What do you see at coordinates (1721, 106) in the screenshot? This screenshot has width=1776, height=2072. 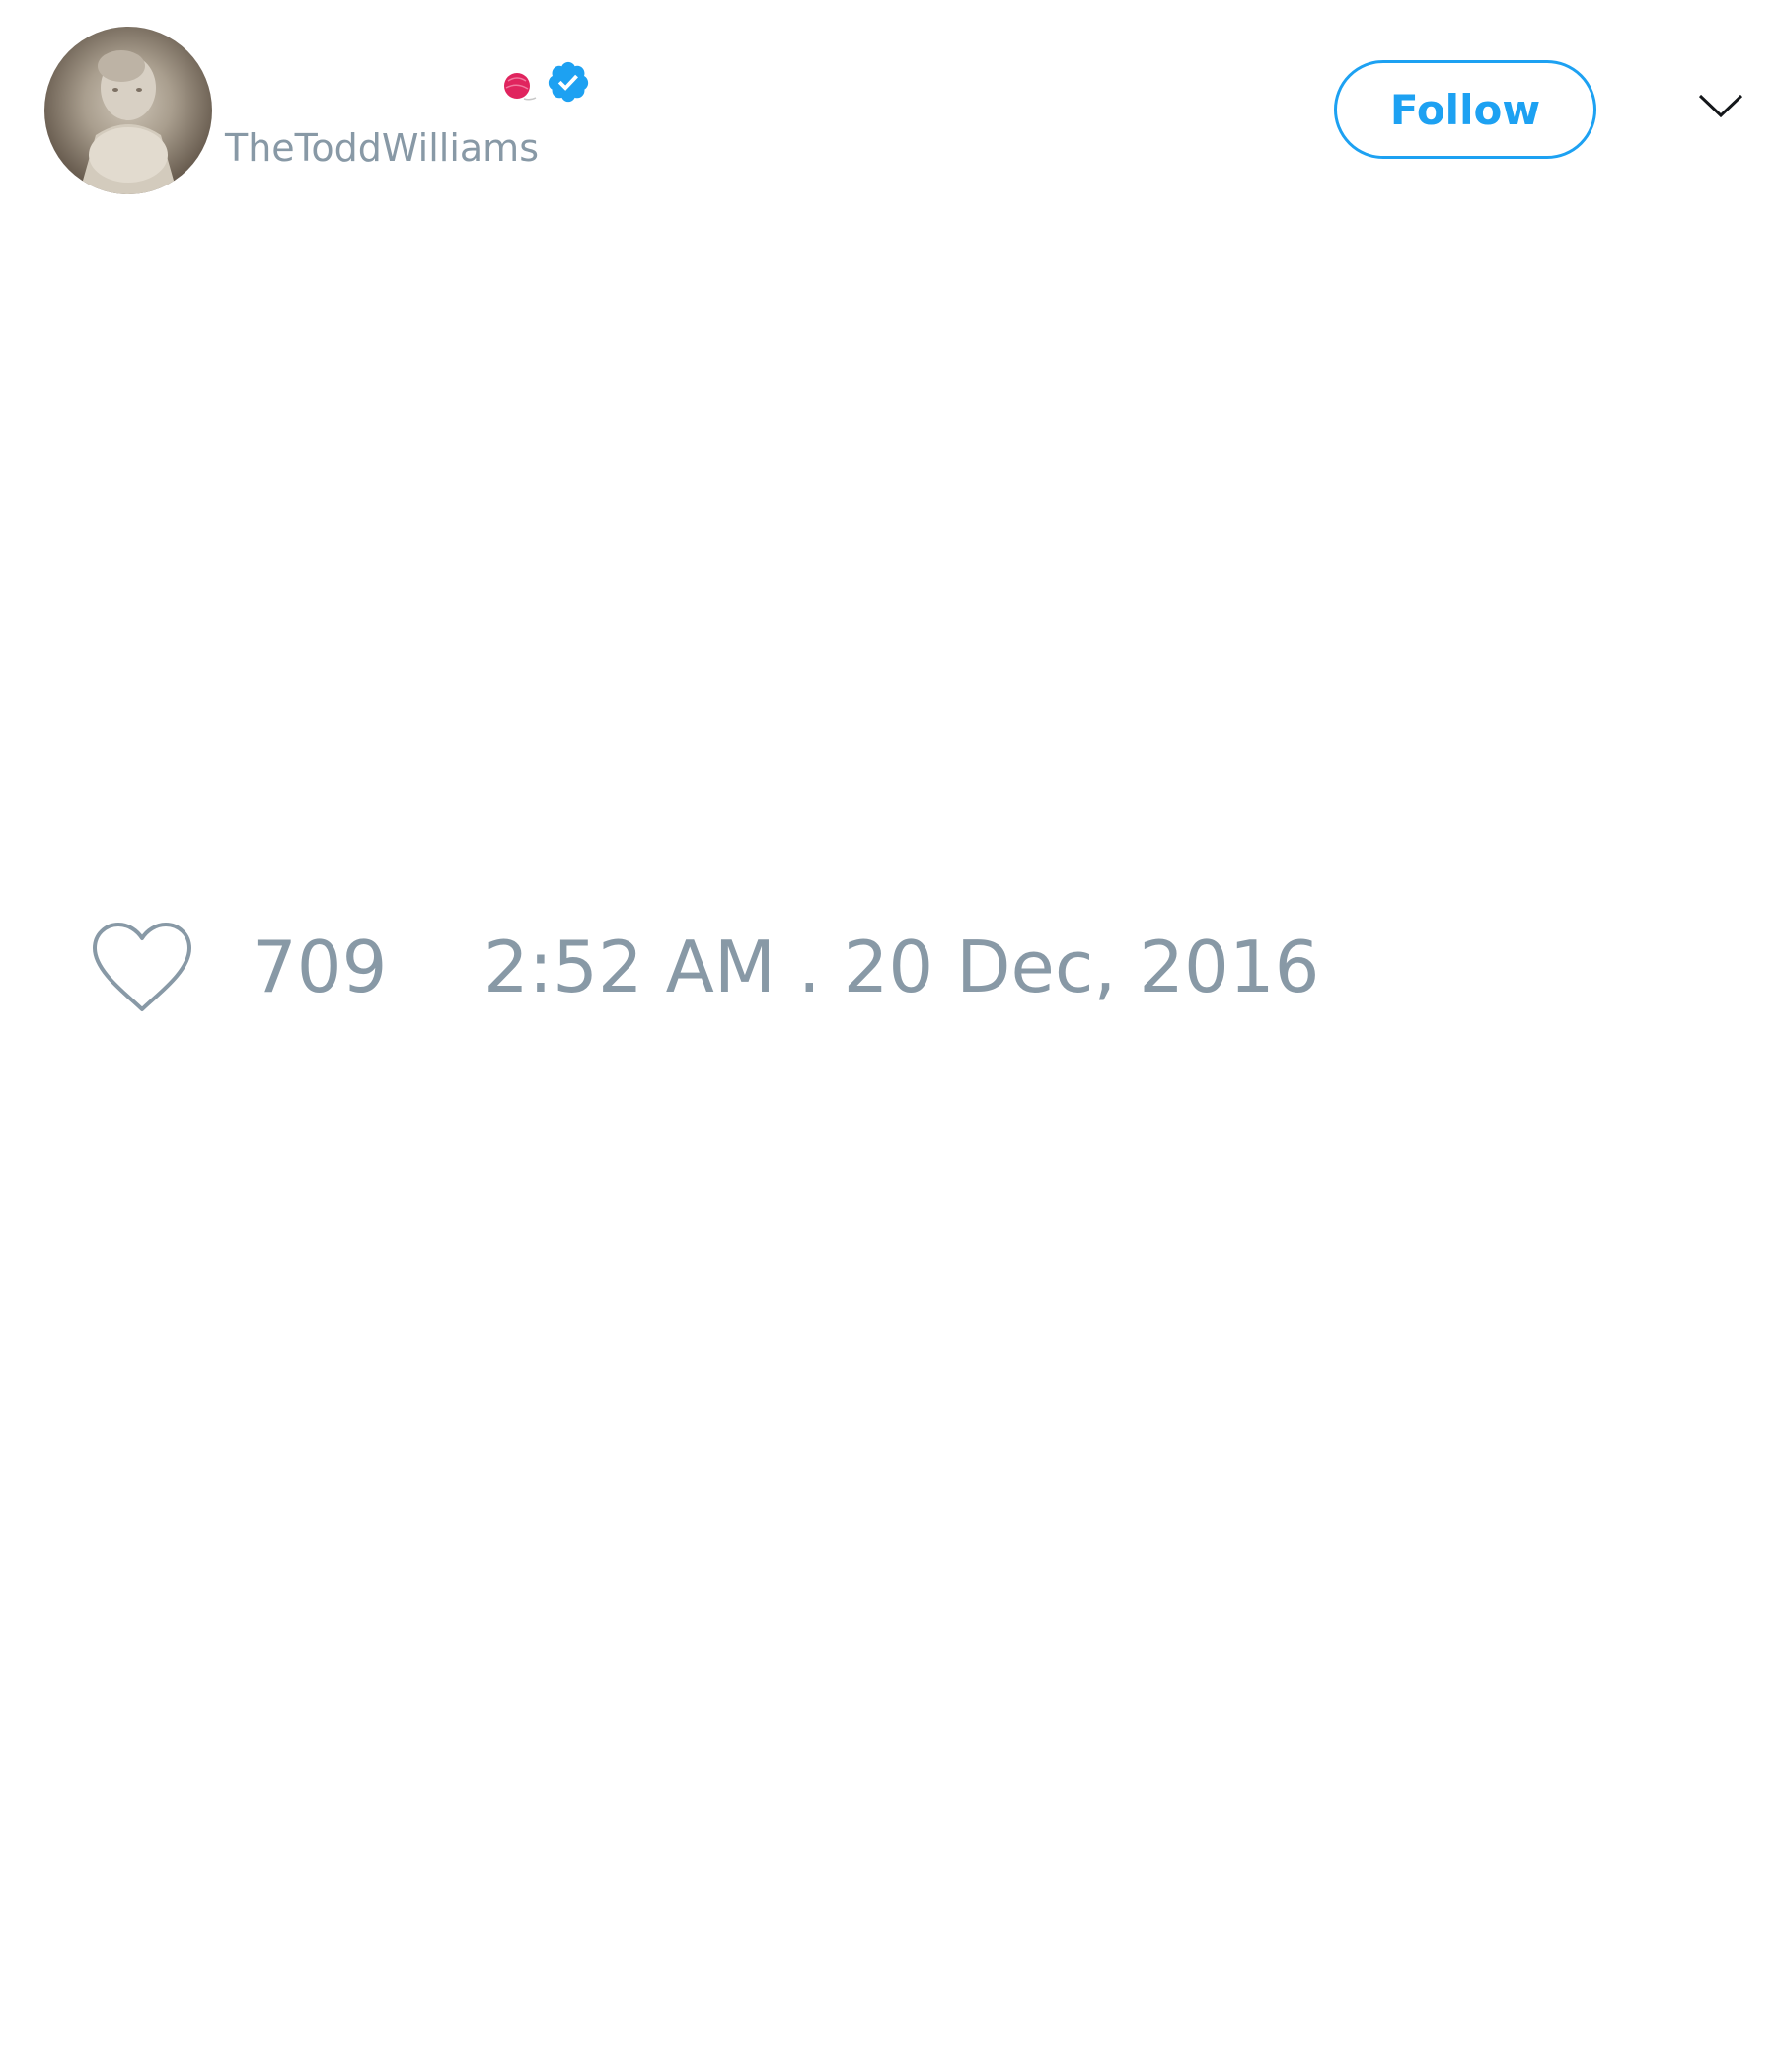 I see `chevron-down-icon` at bounding box center [1721, 106].